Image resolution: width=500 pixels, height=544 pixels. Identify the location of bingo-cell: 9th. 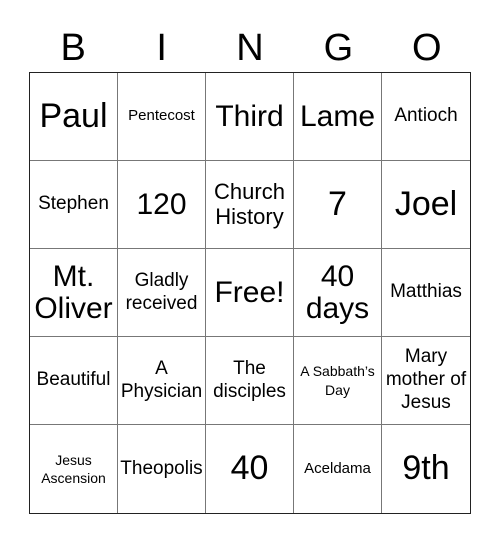
(426, 469).